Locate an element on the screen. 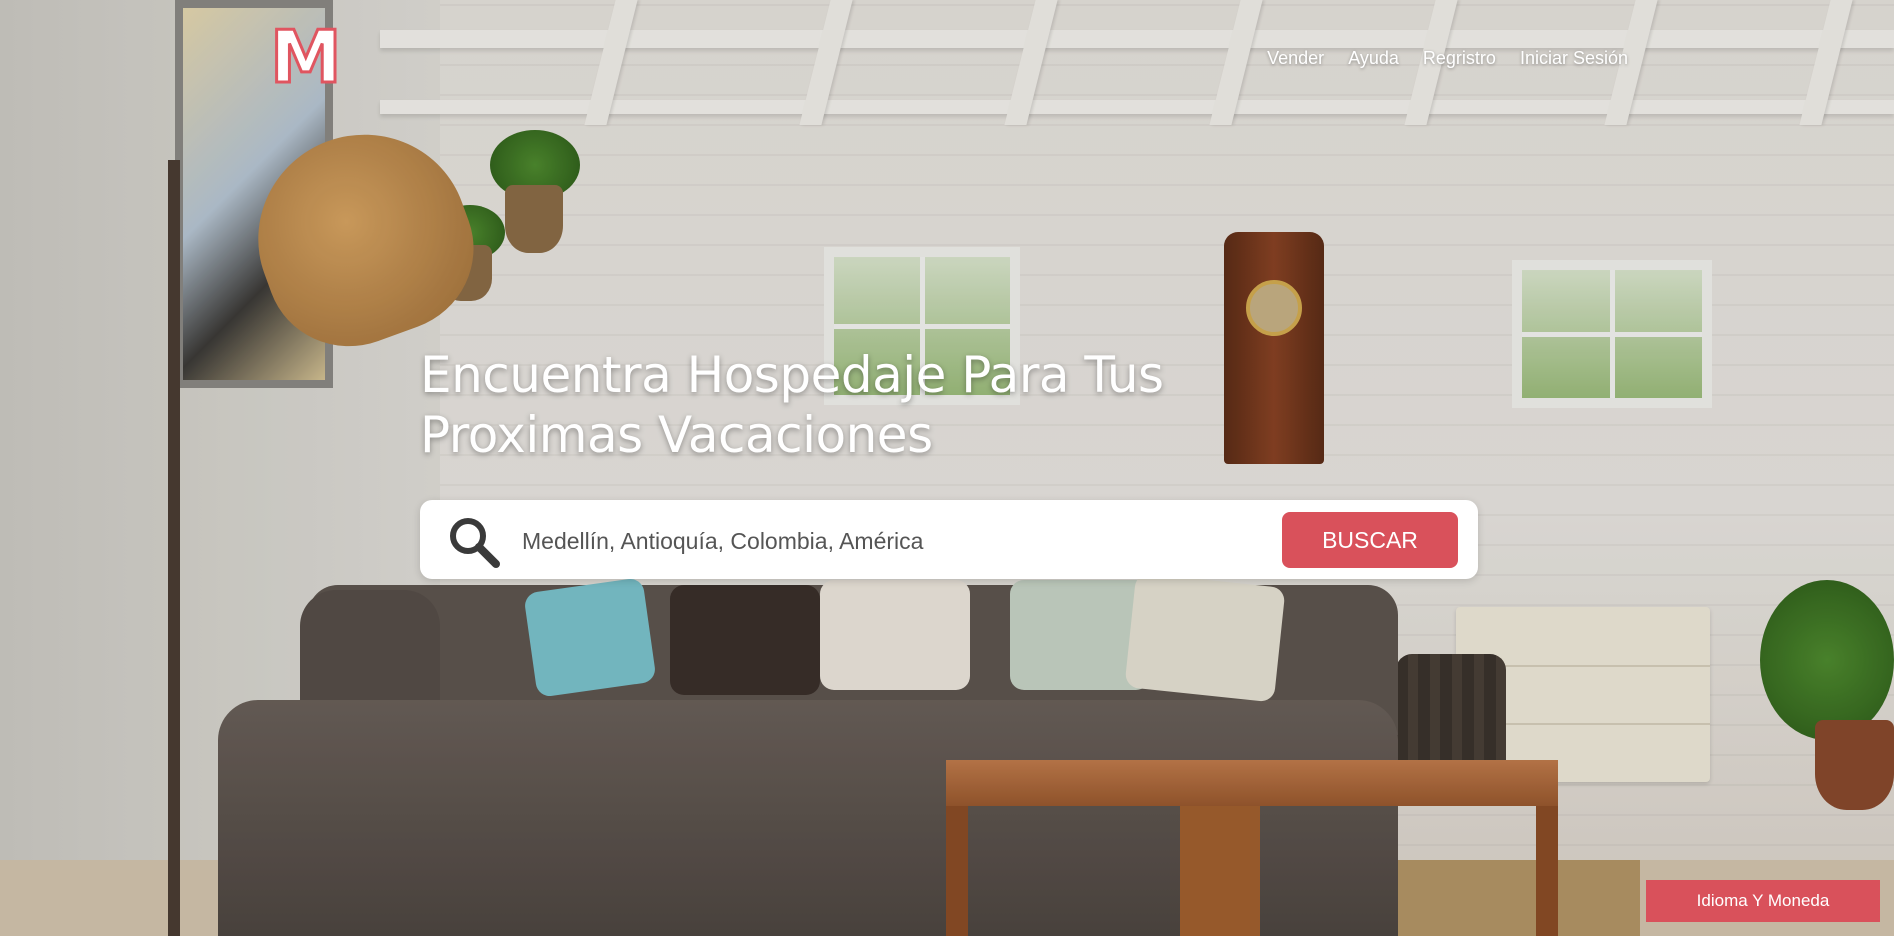  search-input is located at coordinates (827, 541).